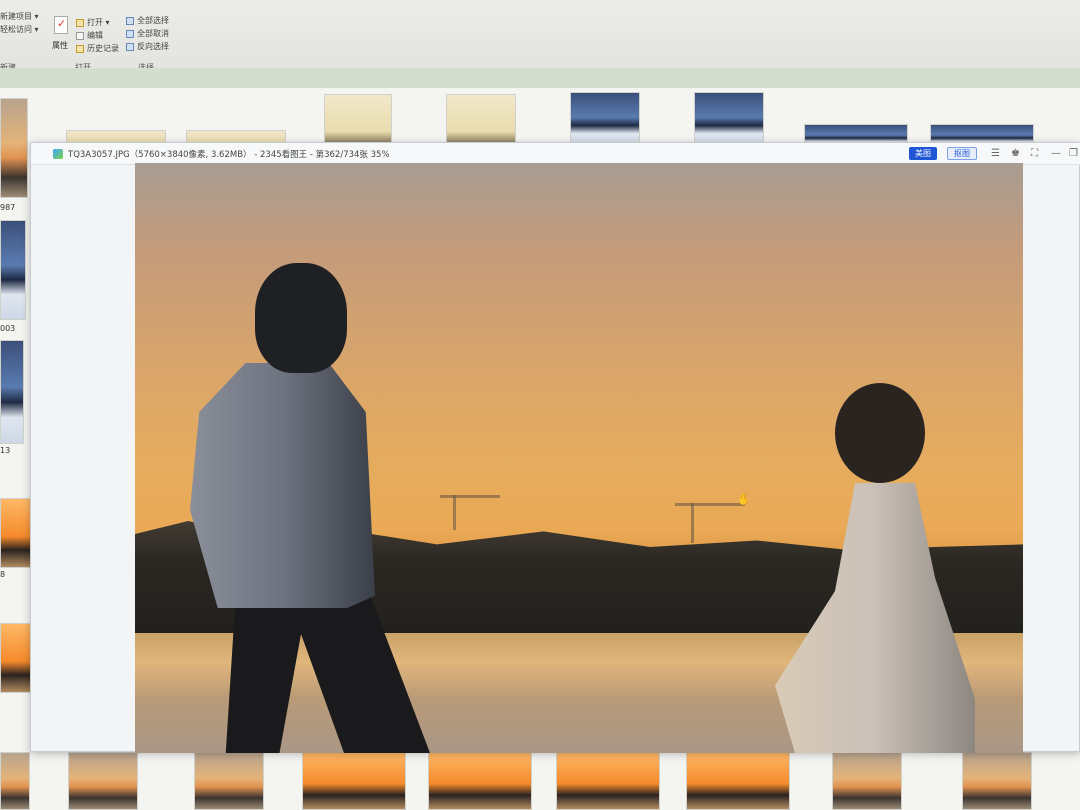 The height and width of the screenshot is (810, 1080). What do you see at coordinates (8, 207) in the screenshot?
I see `thumbnail-label: 987` at bounding box center [8, 207].